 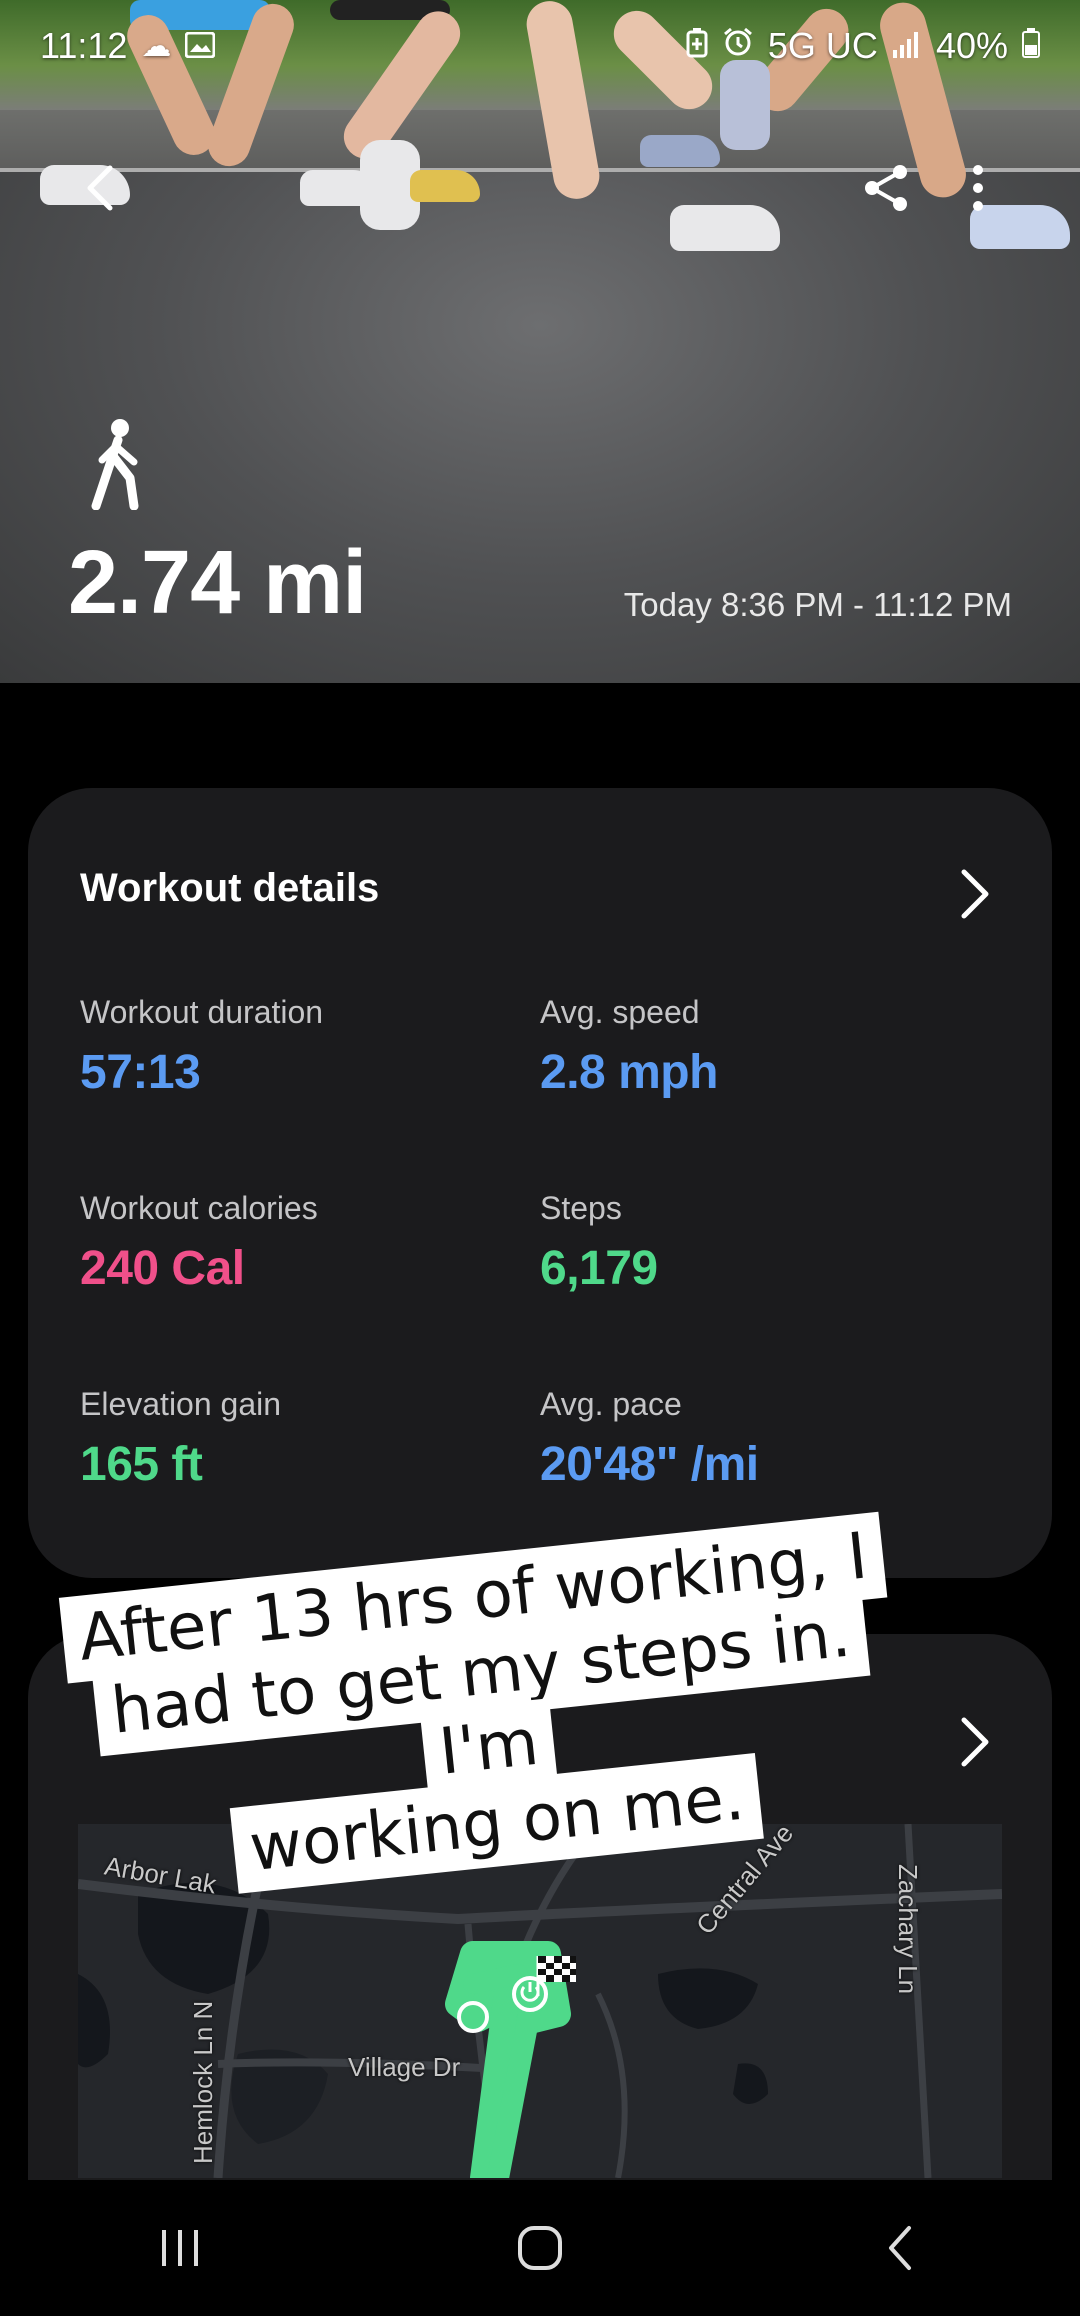 What do you see at coordinates (217, 583) in the screenshot?
I see `workout-distance: 2.74 mi` at bounding box center [217, 583].